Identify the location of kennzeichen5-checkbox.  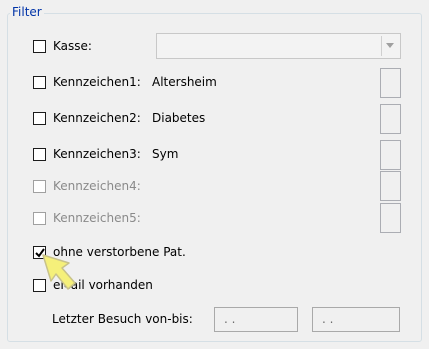
(39, 218).